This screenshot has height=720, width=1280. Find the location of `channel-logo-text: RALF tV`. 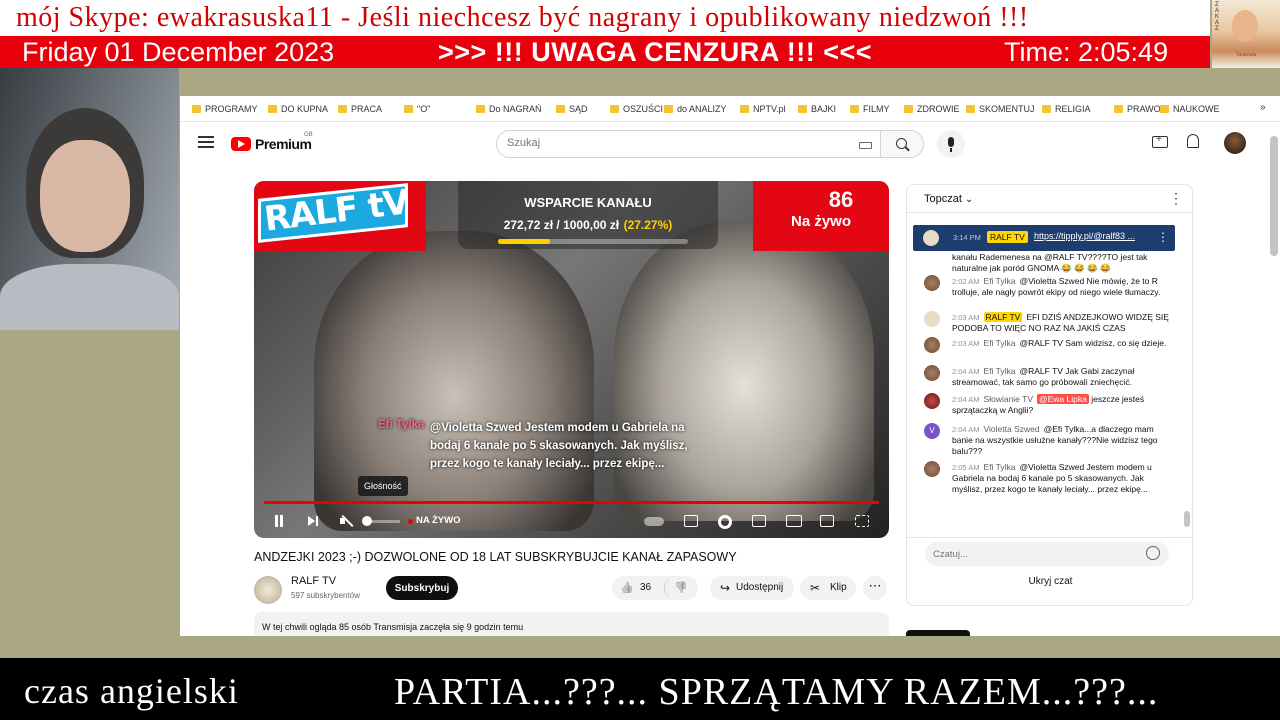

channel-logo-text: RALF tV is located at coordinates (336, 211).